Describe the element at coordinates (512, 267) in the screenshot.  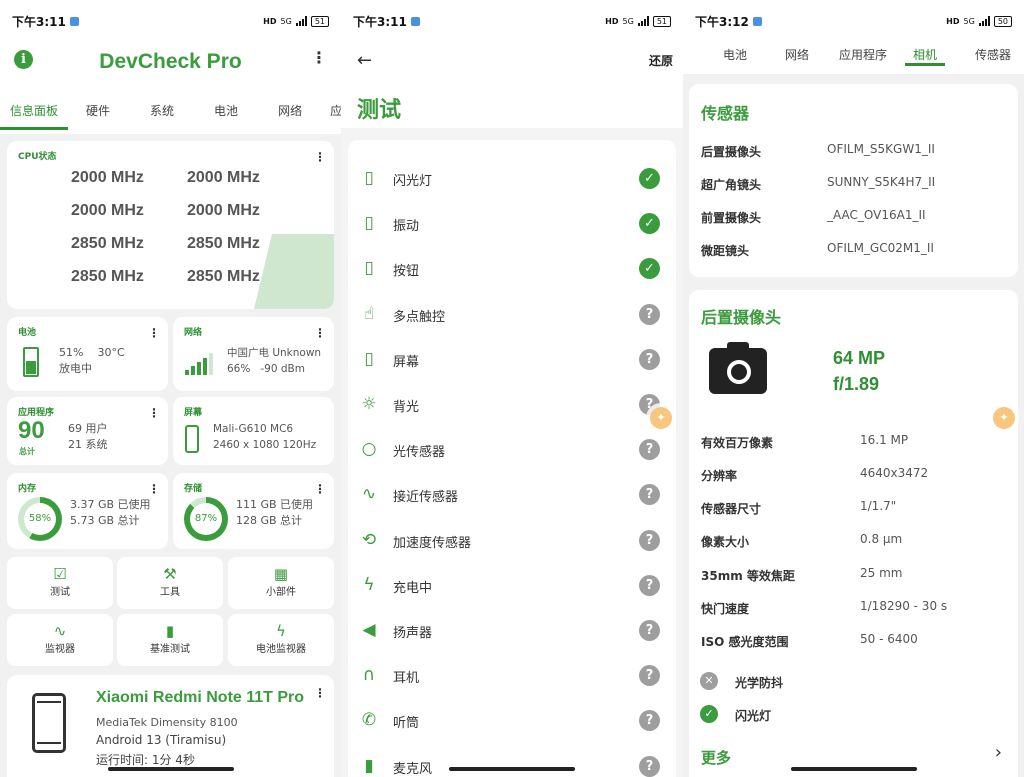
I see `test-item: ▯ 按钮 ✓` at that location.